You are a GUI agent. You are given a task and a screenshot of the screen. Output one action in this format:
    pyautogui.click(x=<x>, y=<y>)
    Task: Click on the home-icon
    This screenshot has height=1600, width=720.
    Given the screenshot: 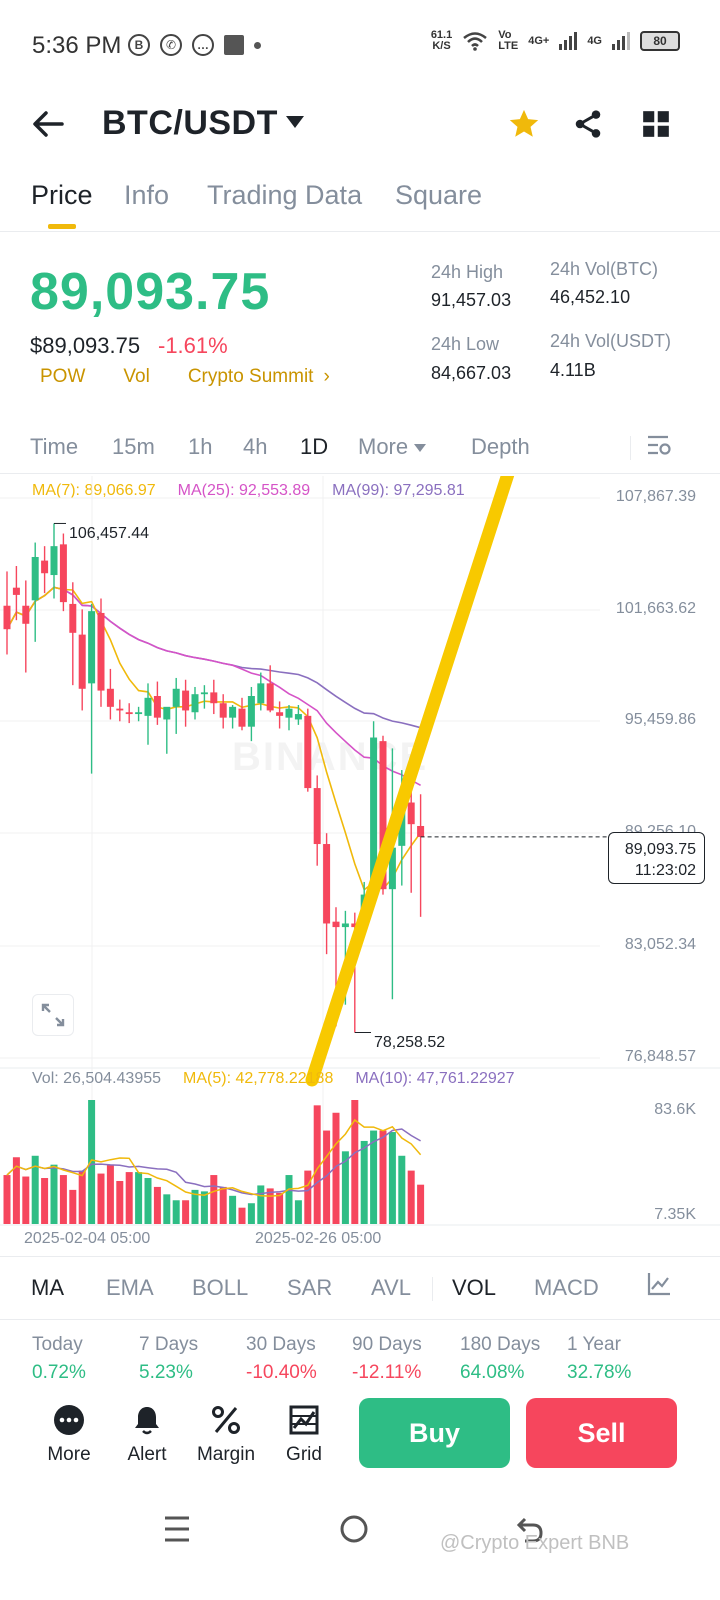 What is the action you would take?
    pyautogui.click(x=354, y=1531)
    